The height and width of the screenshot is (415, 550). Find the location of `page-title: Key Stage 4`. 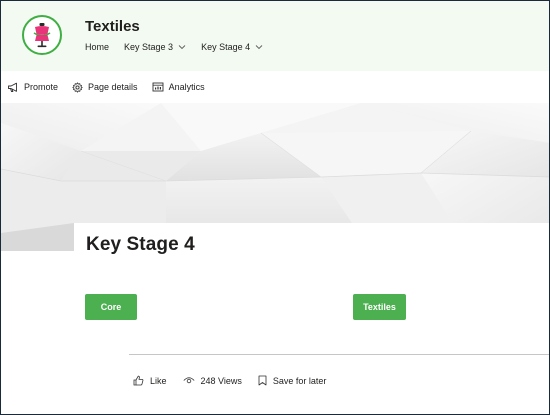

page-title: Key Stage 4 is located at coordinates (140, 244).